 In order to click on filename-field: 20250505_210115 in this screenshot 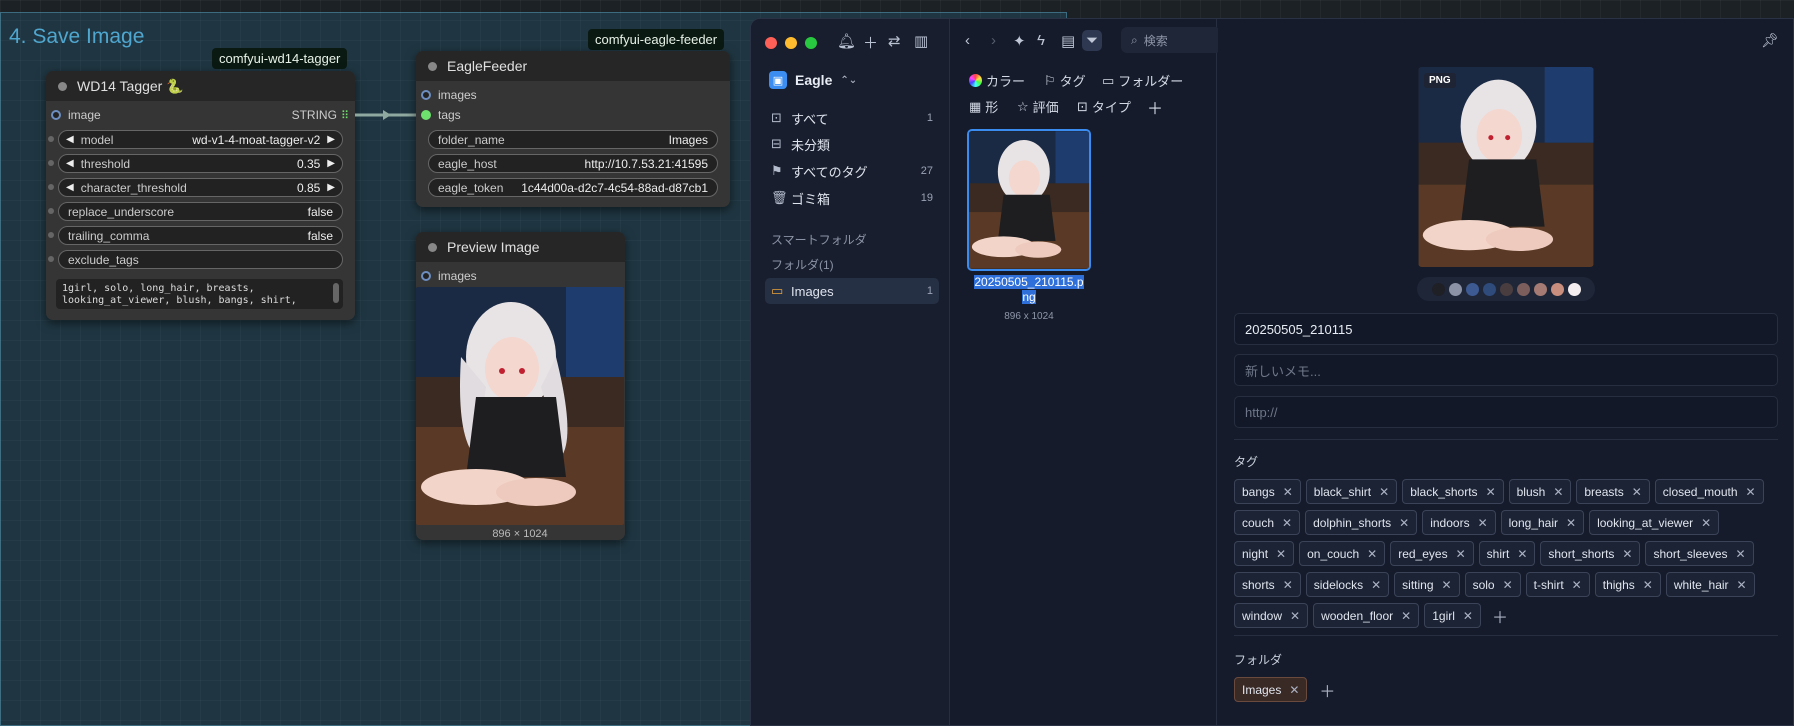, I will do `click(1506, 329)`.